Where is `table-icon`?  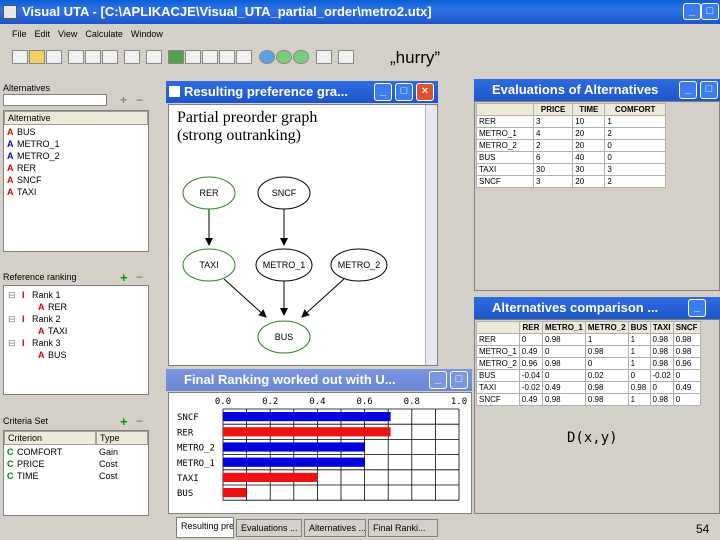 table-icon is located at coordinates (176, 57).